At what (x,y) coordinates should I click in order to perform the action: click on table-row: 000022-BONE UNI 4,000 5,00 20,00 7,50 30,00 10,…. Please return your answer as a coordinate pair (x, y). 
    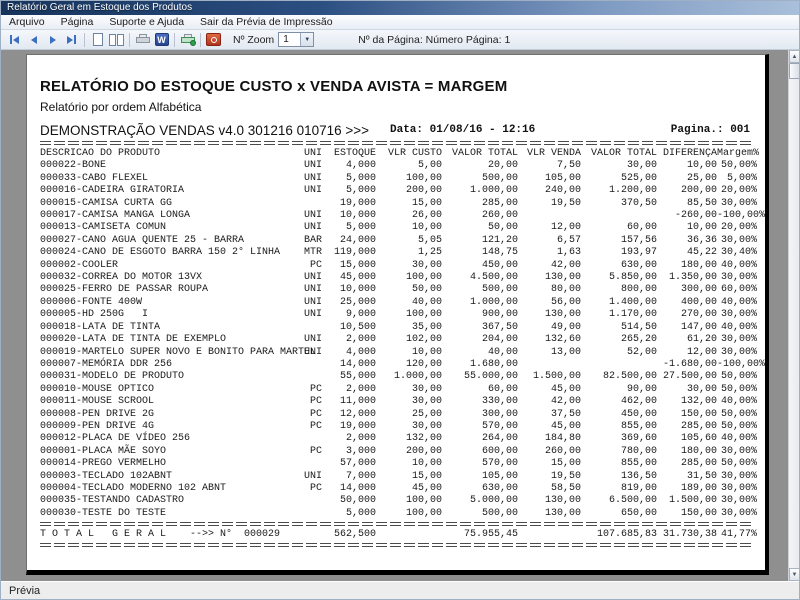
    Looking at the image, I should click on (398, 166).